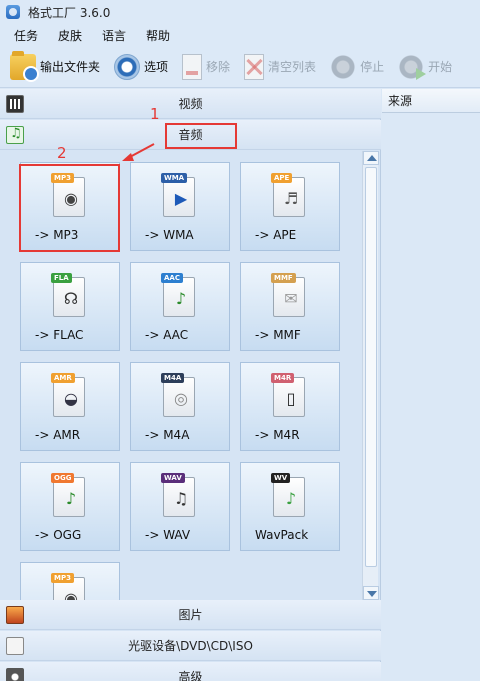 This screenshot has width=480, height=681. I want to click on scroll-up-icon, so click(371, 158).